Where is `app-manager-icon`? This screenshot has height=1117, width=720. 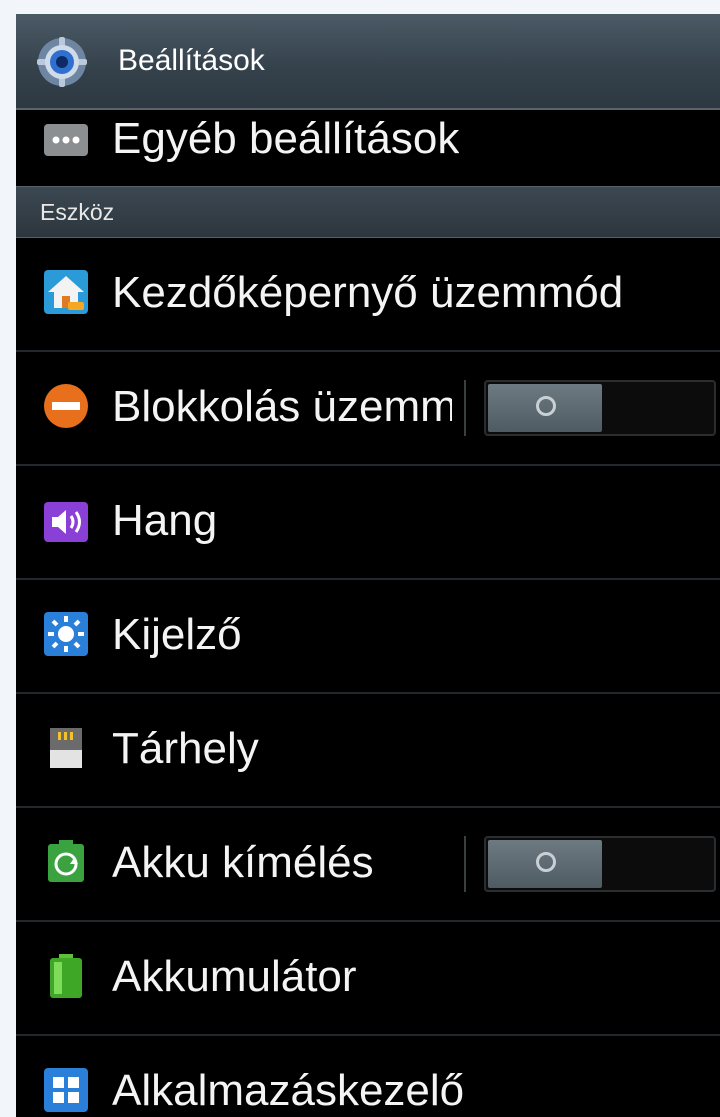 app-manager-icon is located at coordinates (66, 1090).